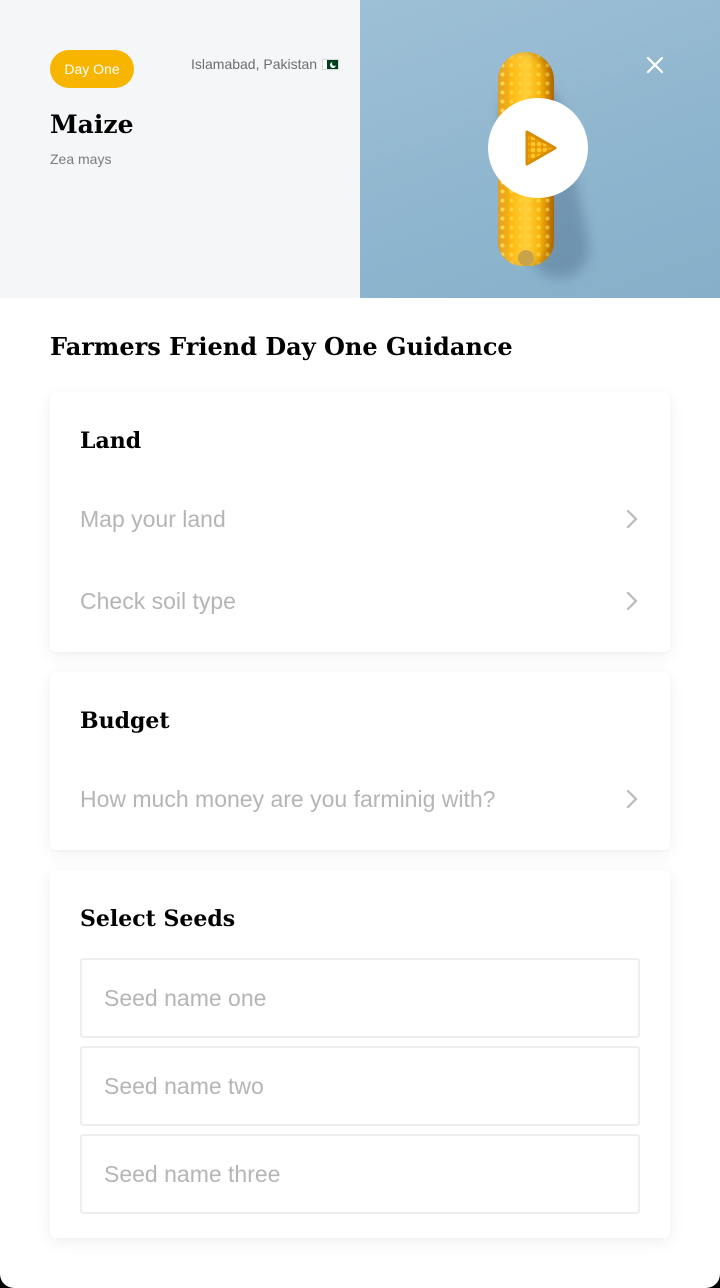 The image size is (720, 1288). What do you see at coordinates (92, 124) in the screenshot?
I see `crop-name: Maize` at bounding box center [92, 124].